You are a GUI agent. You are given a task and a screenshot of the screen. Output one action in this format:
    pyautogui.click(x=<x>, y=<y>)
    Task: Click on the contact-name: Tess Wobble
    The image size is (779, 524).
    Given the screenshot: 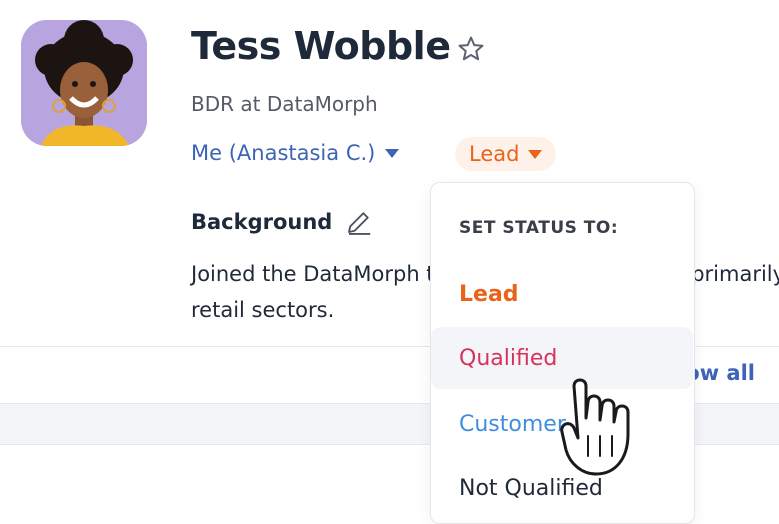 What is the action you would take?
    pyautogui.click(x=321, y=46)
    